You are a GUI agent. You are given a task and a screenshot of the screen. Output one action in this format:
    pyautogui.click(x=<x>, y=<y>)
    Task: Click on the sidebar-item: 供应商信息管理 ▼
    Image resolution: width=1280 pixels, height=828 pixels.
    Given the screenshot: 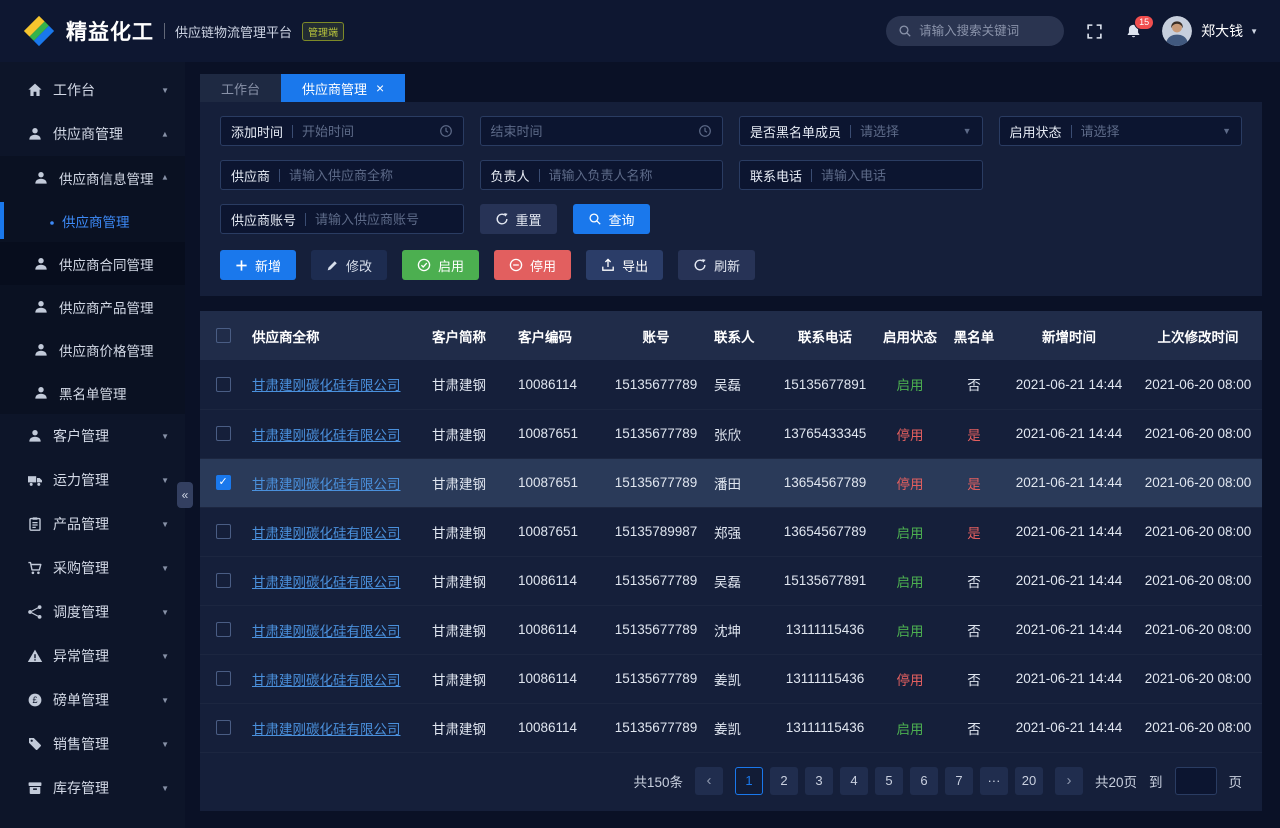 What is the action you would take?
    pyautogui.click(x=92, y=177)
    